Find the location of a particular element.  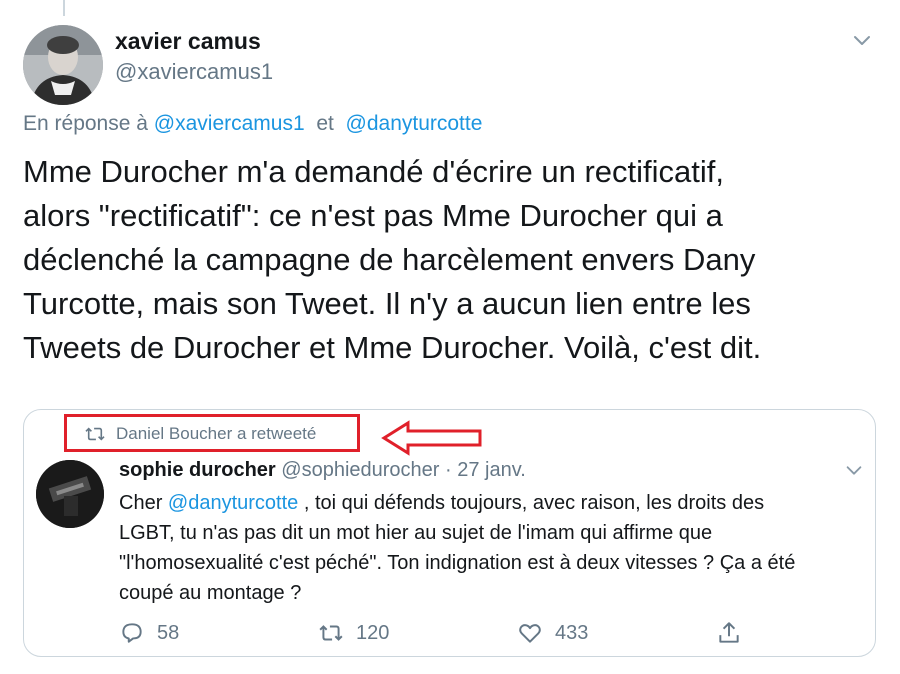

reply-icon is located at coordinates (132, 633).